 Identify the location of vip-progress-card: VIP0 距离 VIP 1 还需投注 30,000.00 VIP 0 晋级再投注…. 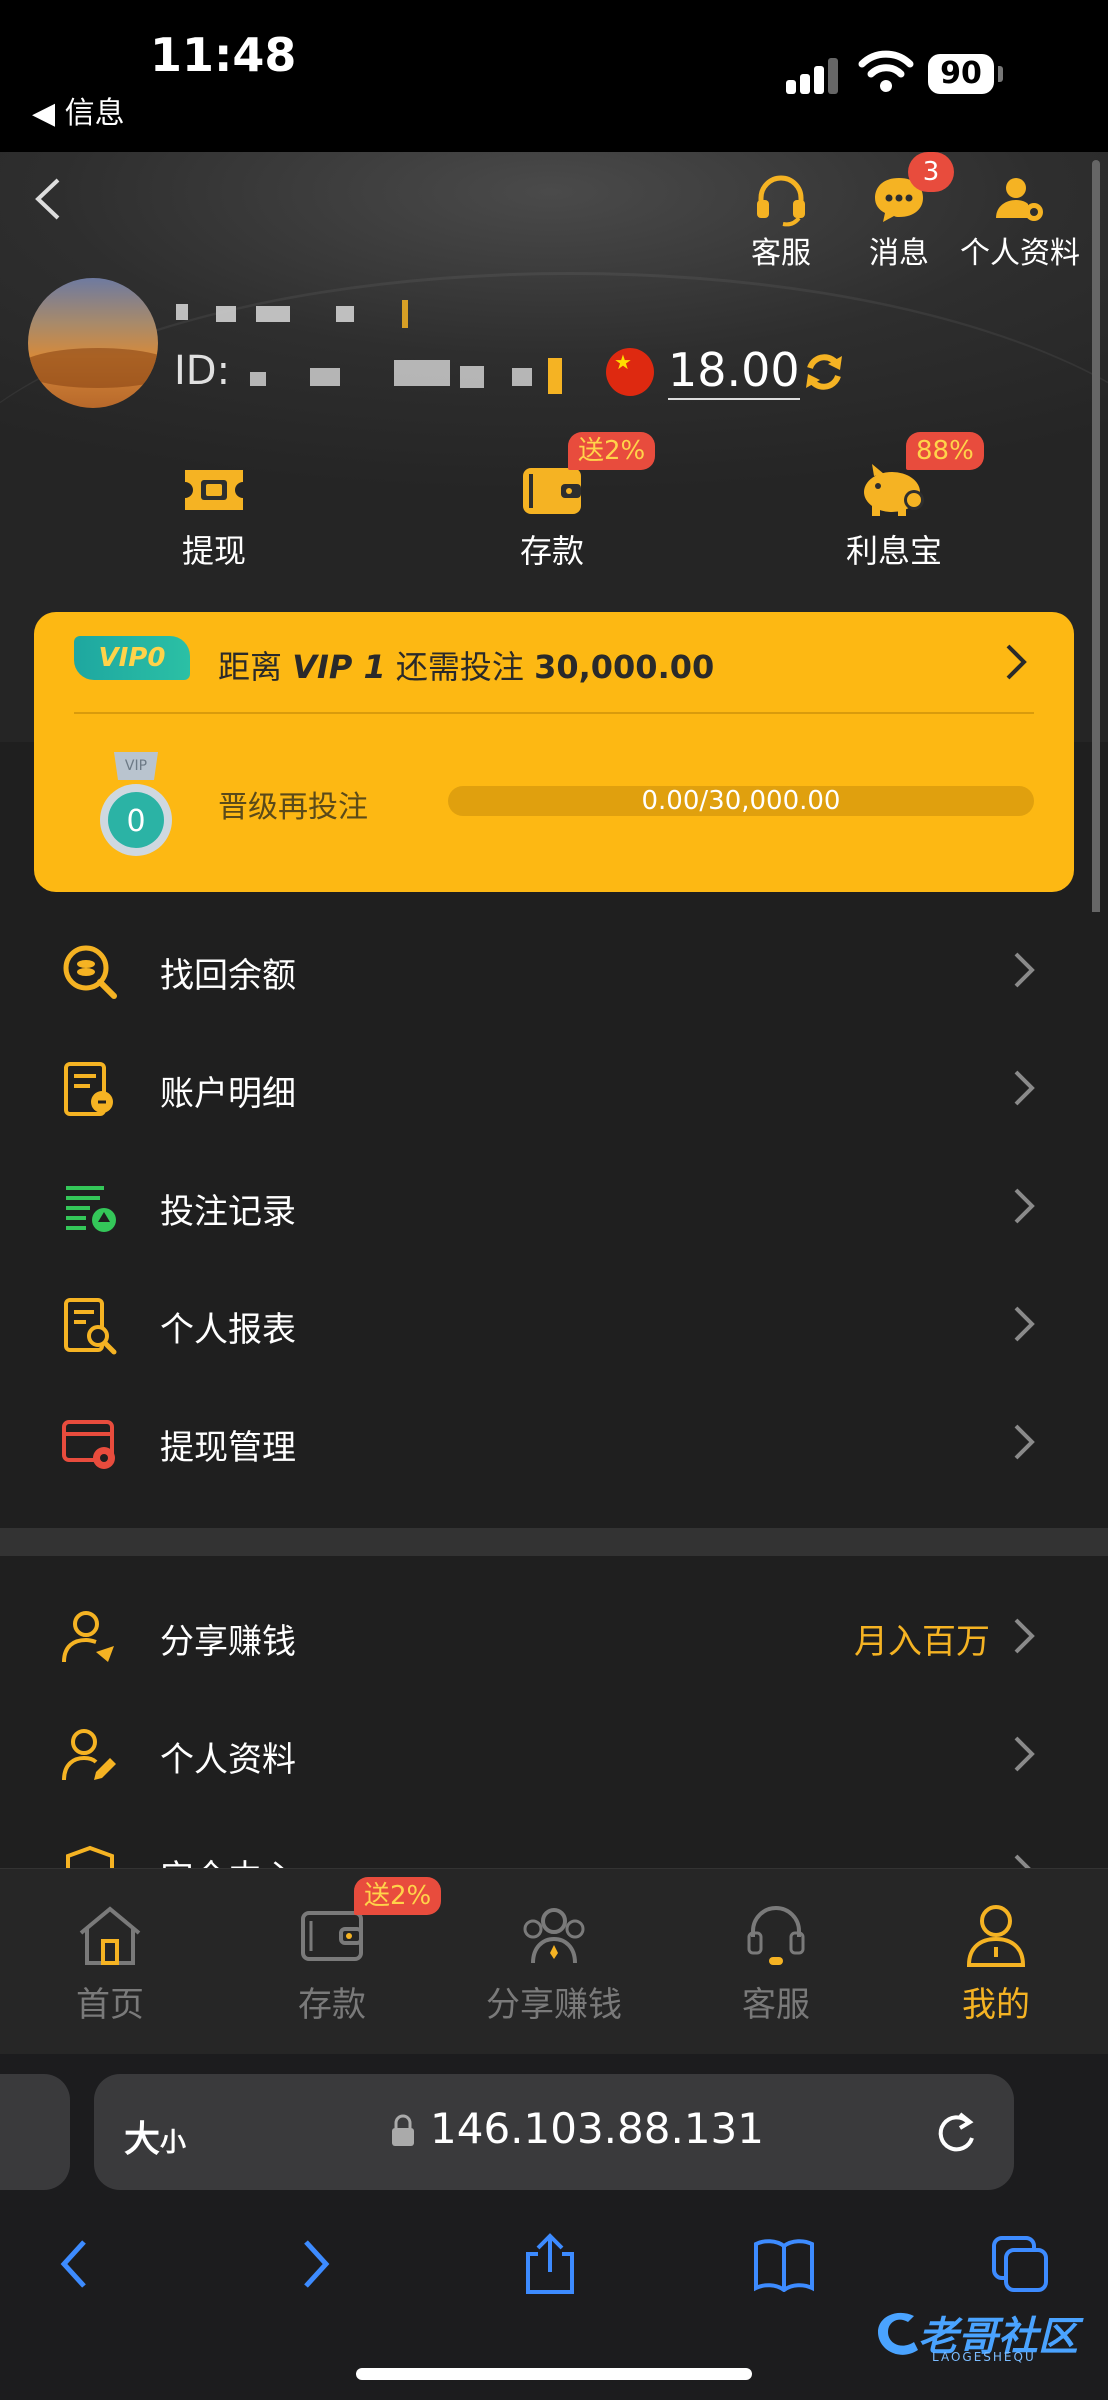
(554, 752).